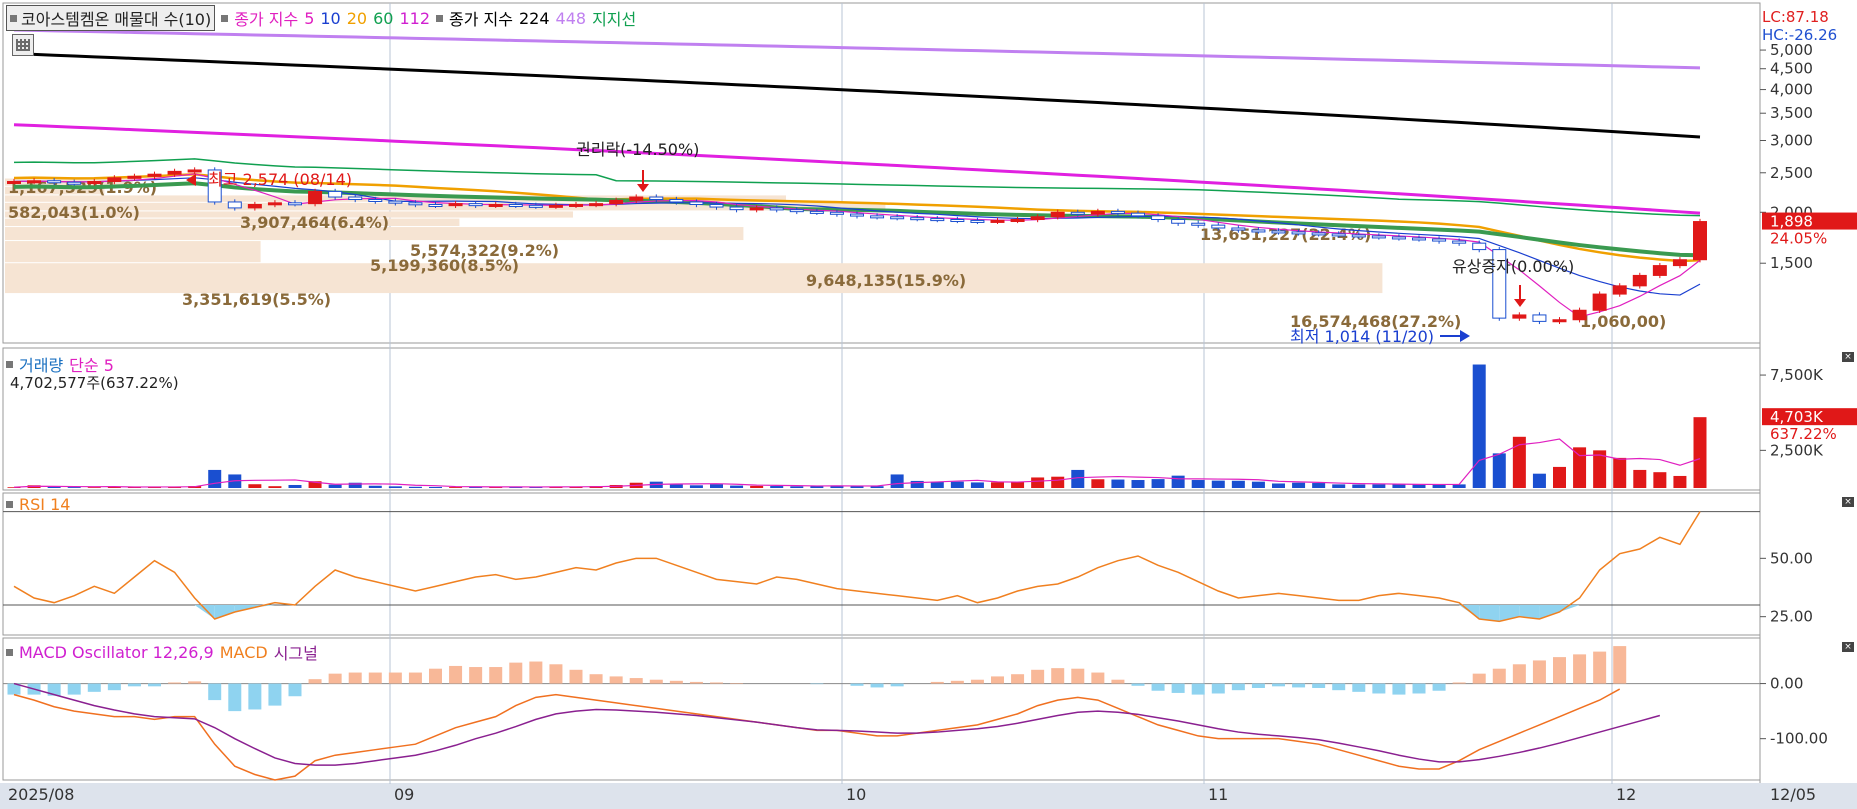  Describe the element at coordinates (296, 652) in the screenshot. I see `signal-line-label: 시그널` at that location.